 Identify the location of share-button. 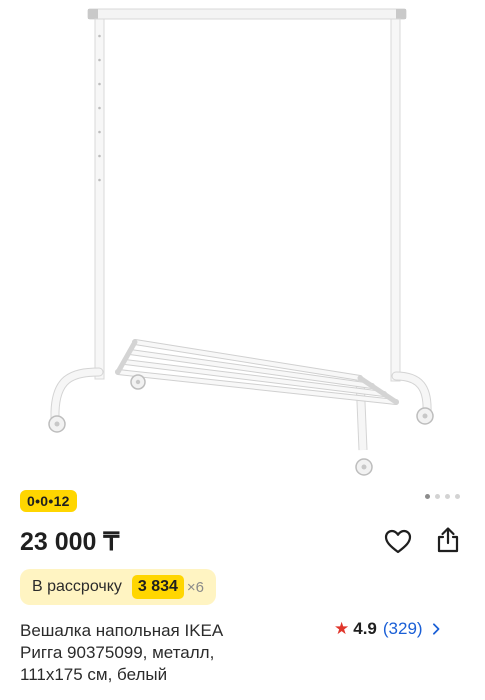
(448, 540).